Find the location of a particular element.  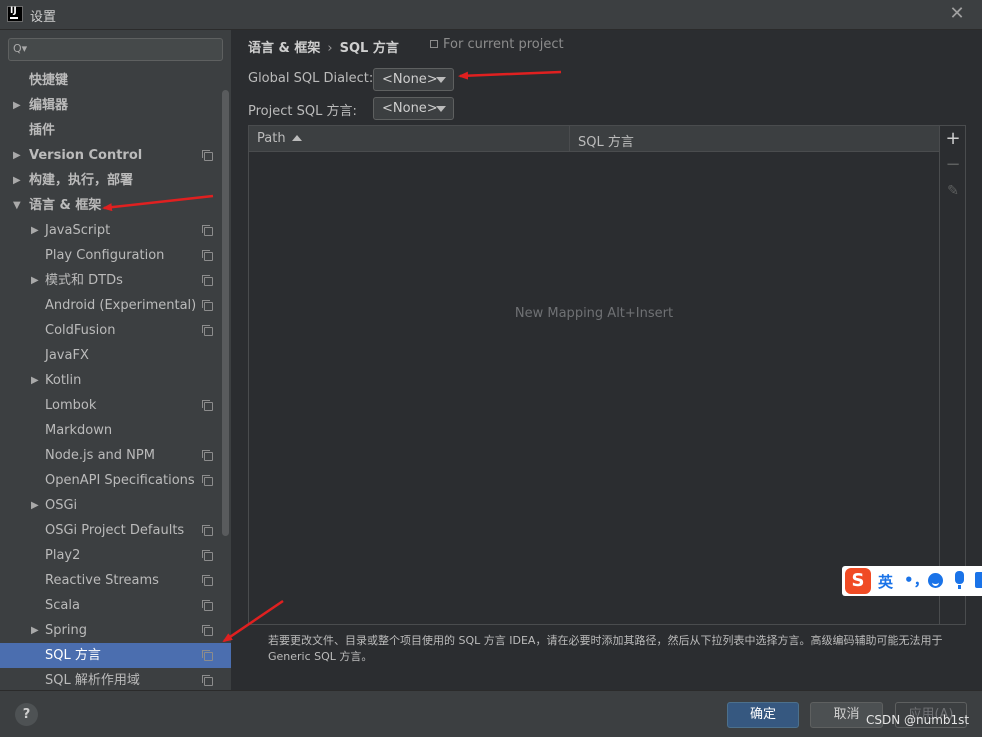

sogou-logo-icon: S is located at coordinates (858, 581).